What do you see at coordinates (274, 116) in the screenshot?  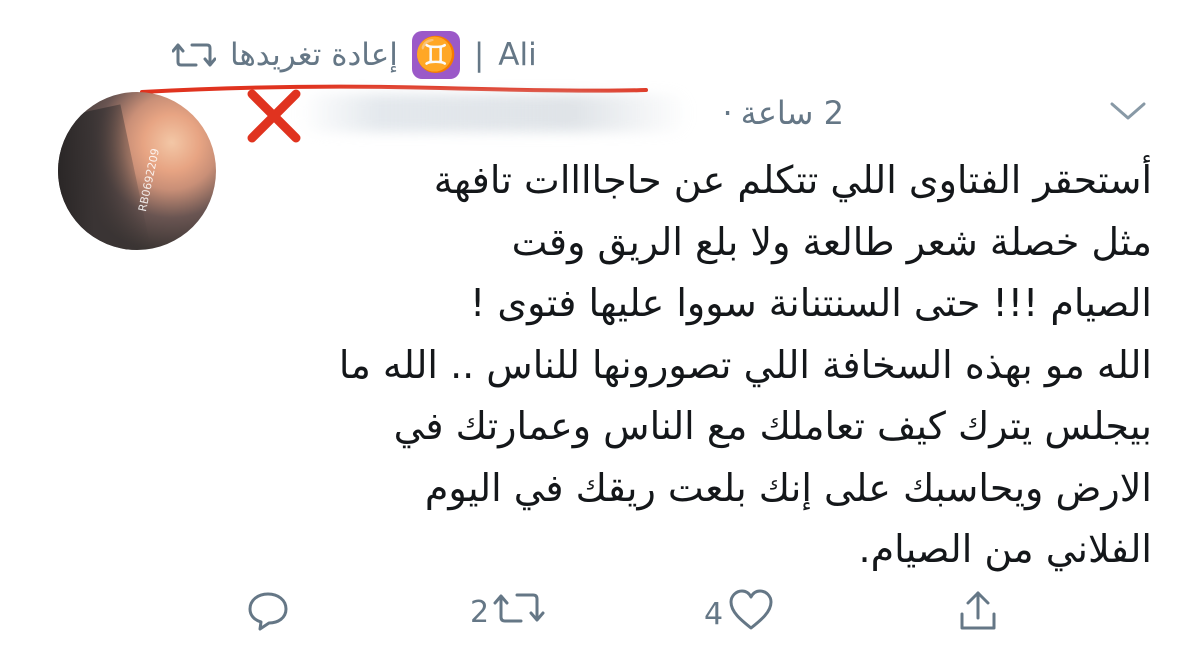 I see `annotation-x-icon` at bounding box center [274, 116].